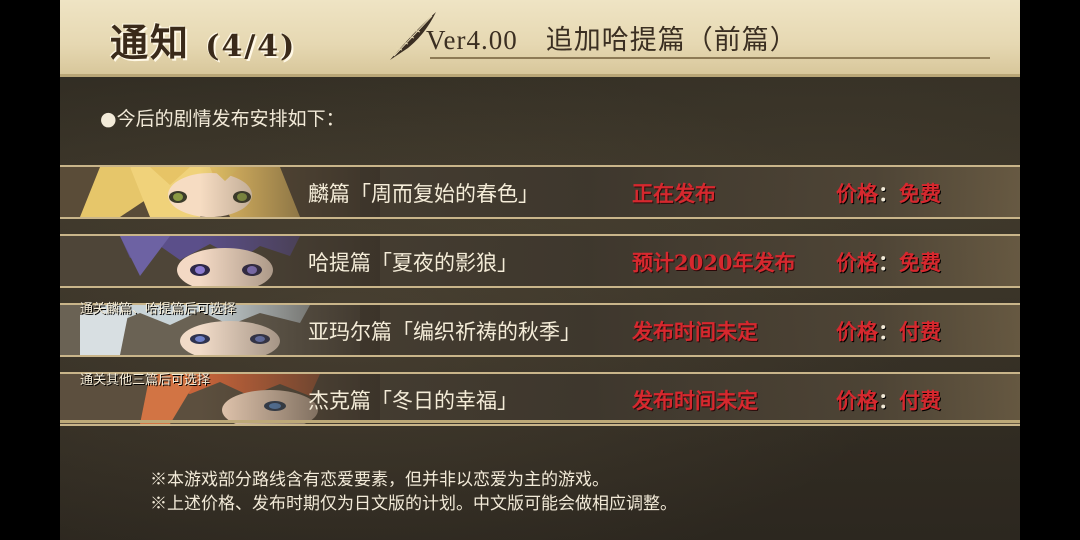 The height and width of the screenshot is (540, 1080). I want to click on unlock-condition: 通关其他三篇后可选择, so click(145, 380).